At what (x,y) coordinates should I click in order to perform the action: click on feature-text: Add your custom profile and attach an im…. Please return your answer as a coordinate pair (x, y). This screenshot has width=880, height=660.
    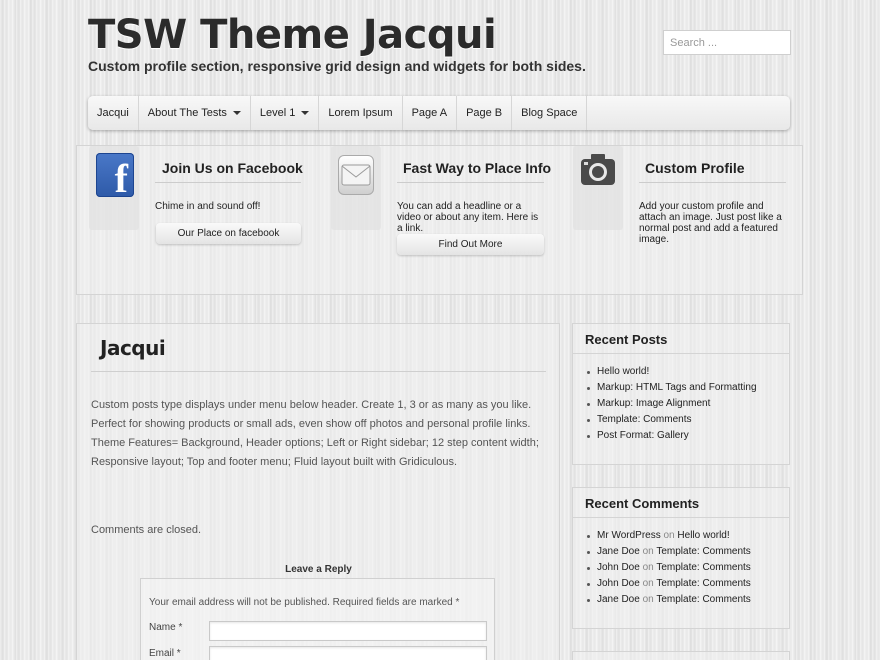
    Looking at the image, I should click on (710, 223).